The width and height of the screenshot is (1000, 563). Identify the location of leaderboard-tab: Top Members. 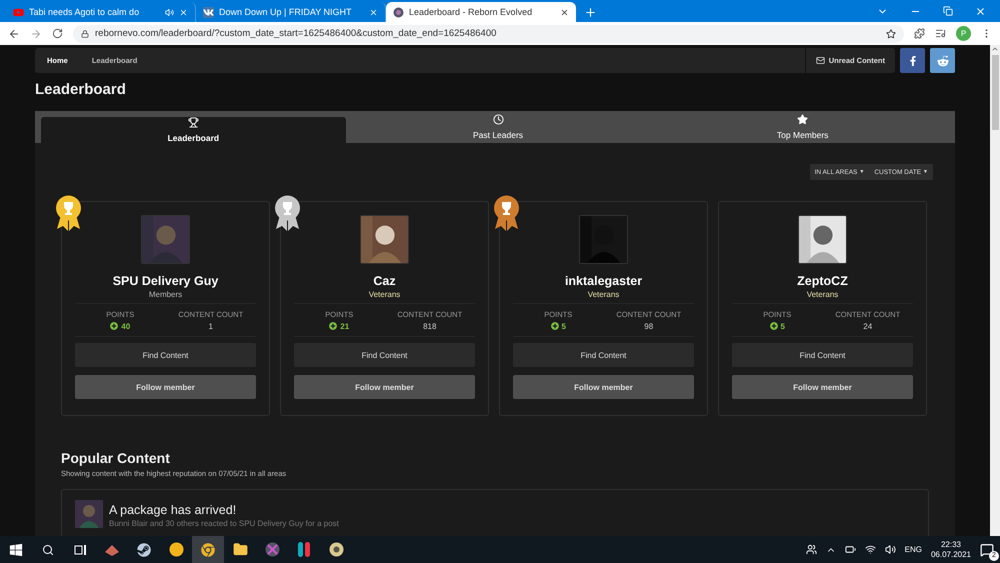
(803, 127).